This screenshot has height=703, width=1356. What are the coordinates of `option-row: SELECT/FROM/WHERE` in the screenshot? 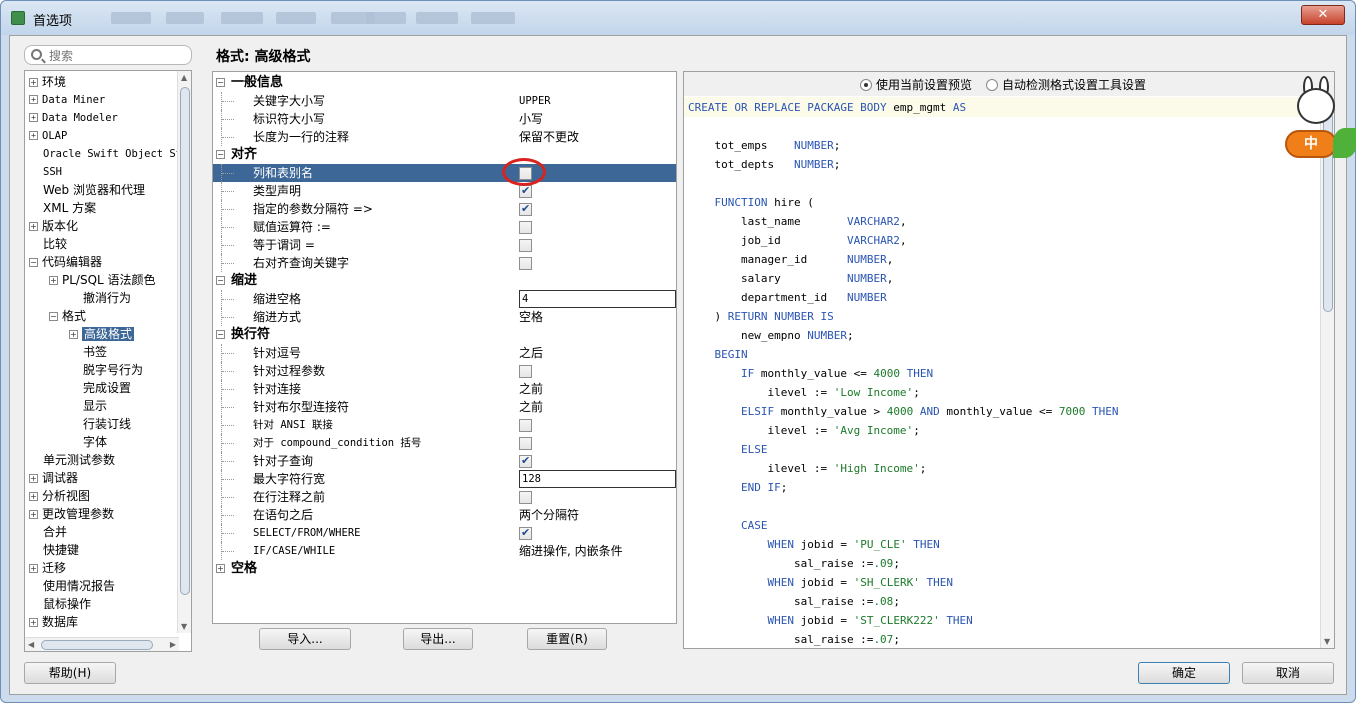 It's located at (444, 533).